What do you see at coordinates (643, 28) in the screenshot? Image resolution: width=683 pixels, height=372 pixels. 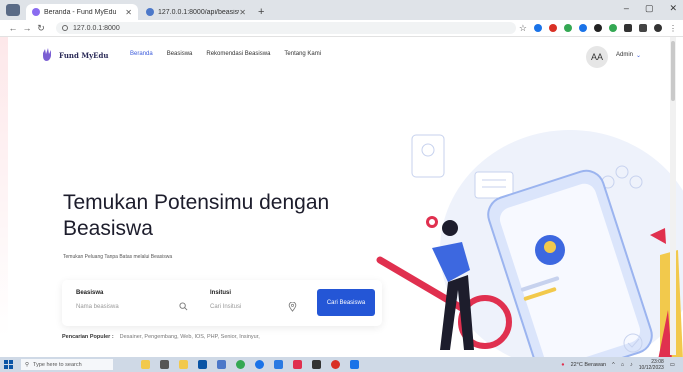 I see `sidebar-icon` at bounding box center [643, 28].